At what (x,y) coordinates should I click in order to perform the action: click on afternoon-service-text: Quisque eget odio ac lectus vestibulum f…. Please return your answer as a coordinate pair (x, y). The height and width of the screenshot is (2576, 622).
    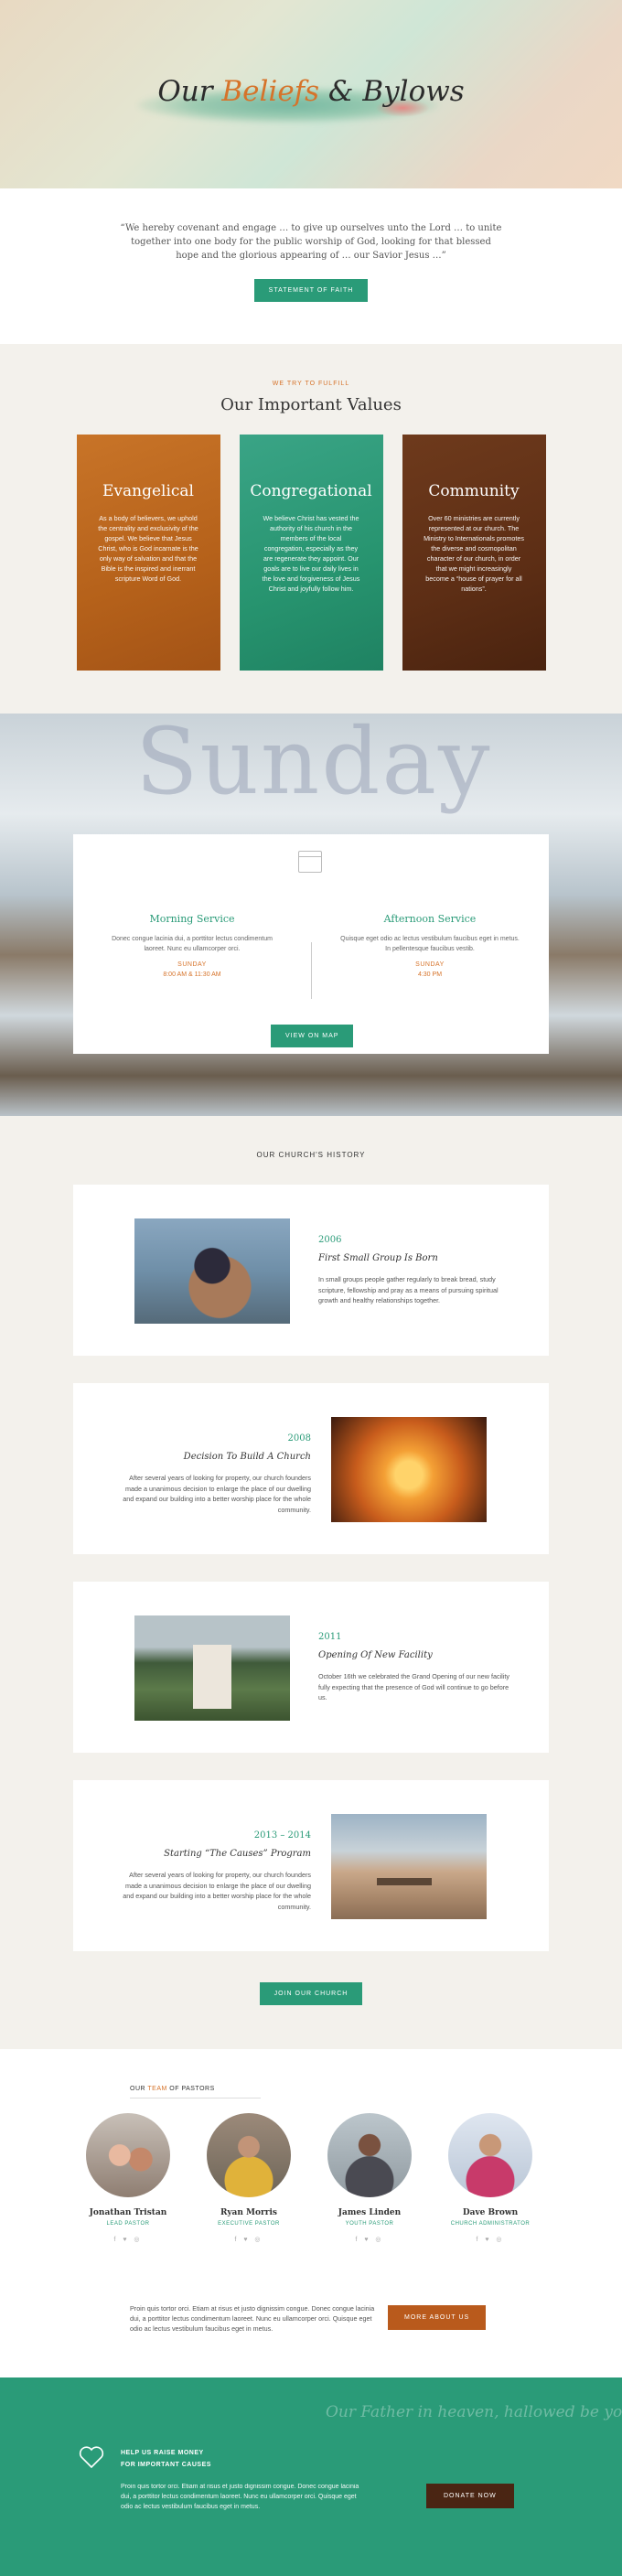
    Looking at the image, I should click on (430, 944).